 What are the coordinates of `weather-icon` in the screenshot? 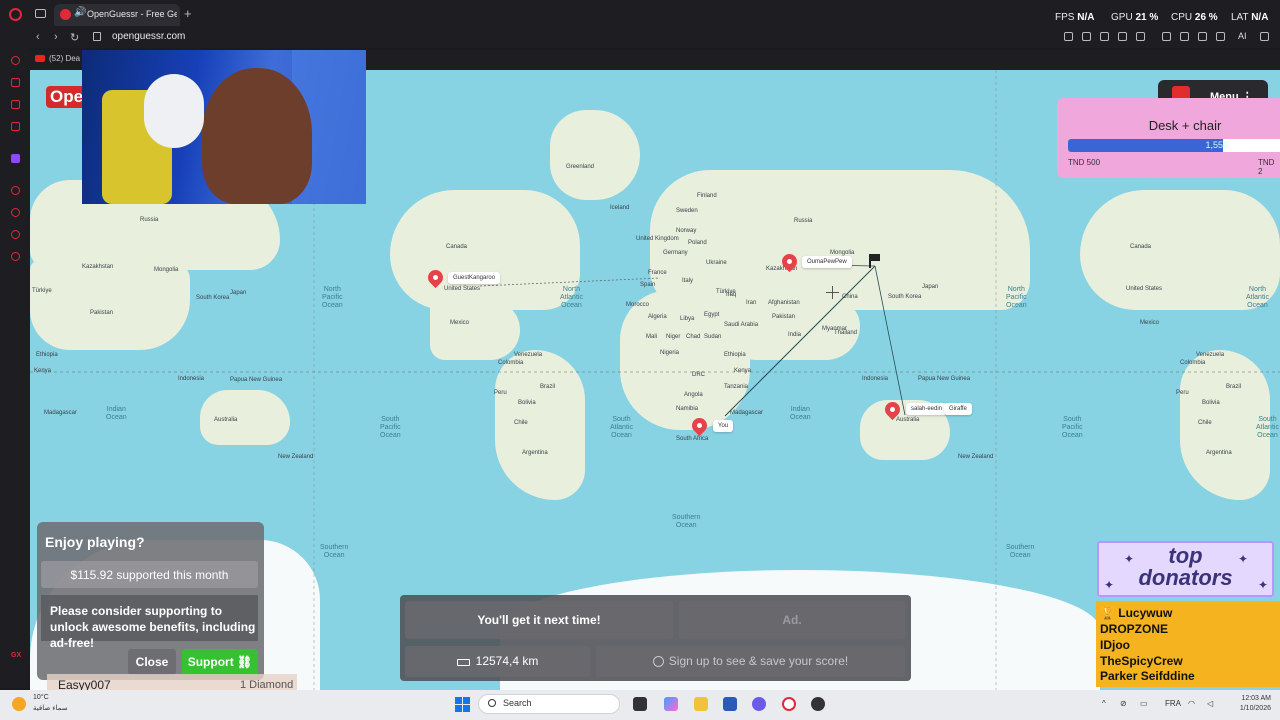 It's located at (19, 704).